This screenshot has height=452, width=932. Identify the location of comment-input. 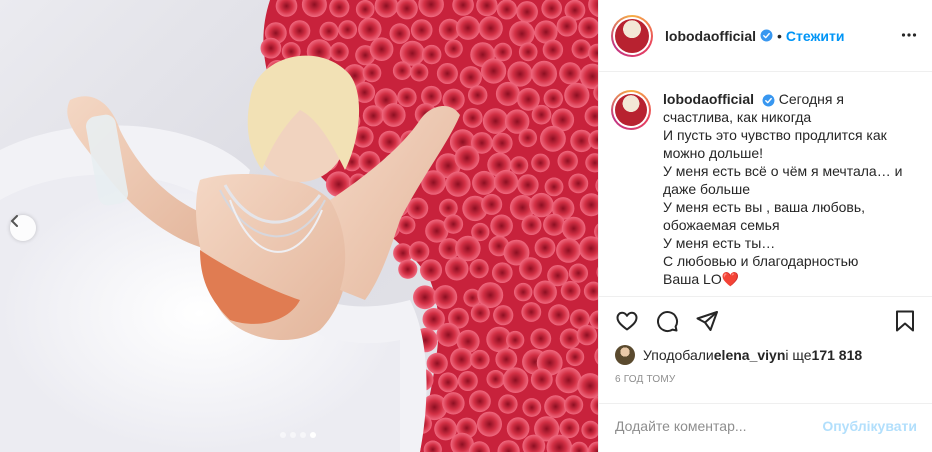
(719, 425).